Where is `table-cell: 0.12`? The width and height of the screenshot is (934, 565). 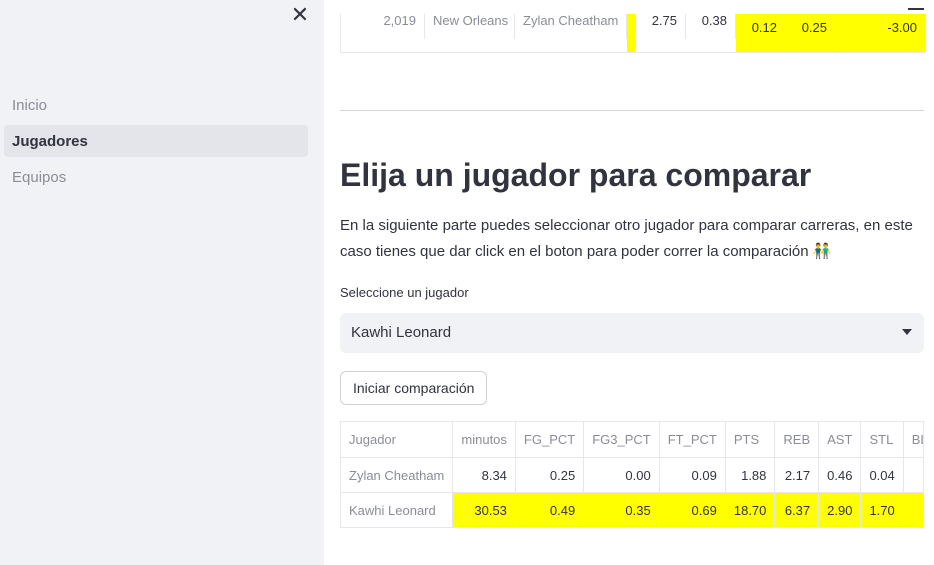 table-cell: 0.12 is located at coordinates (761, 33).